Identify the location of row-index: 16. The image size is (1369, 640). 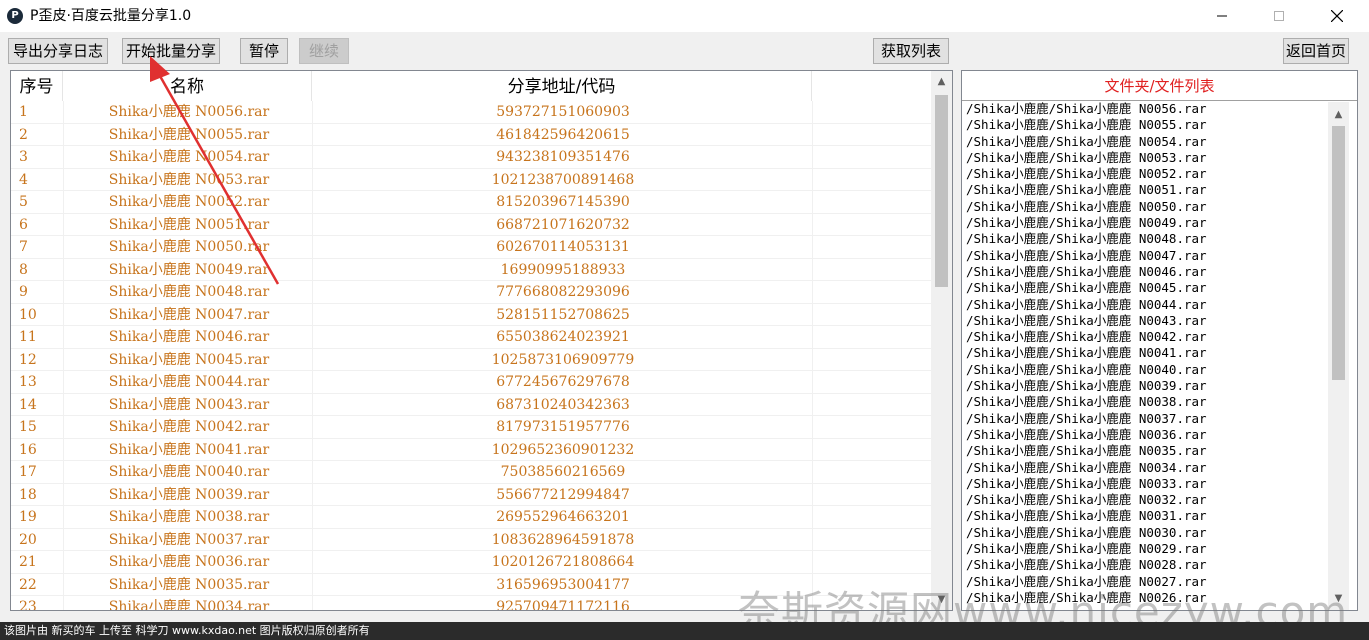
(28, 449).